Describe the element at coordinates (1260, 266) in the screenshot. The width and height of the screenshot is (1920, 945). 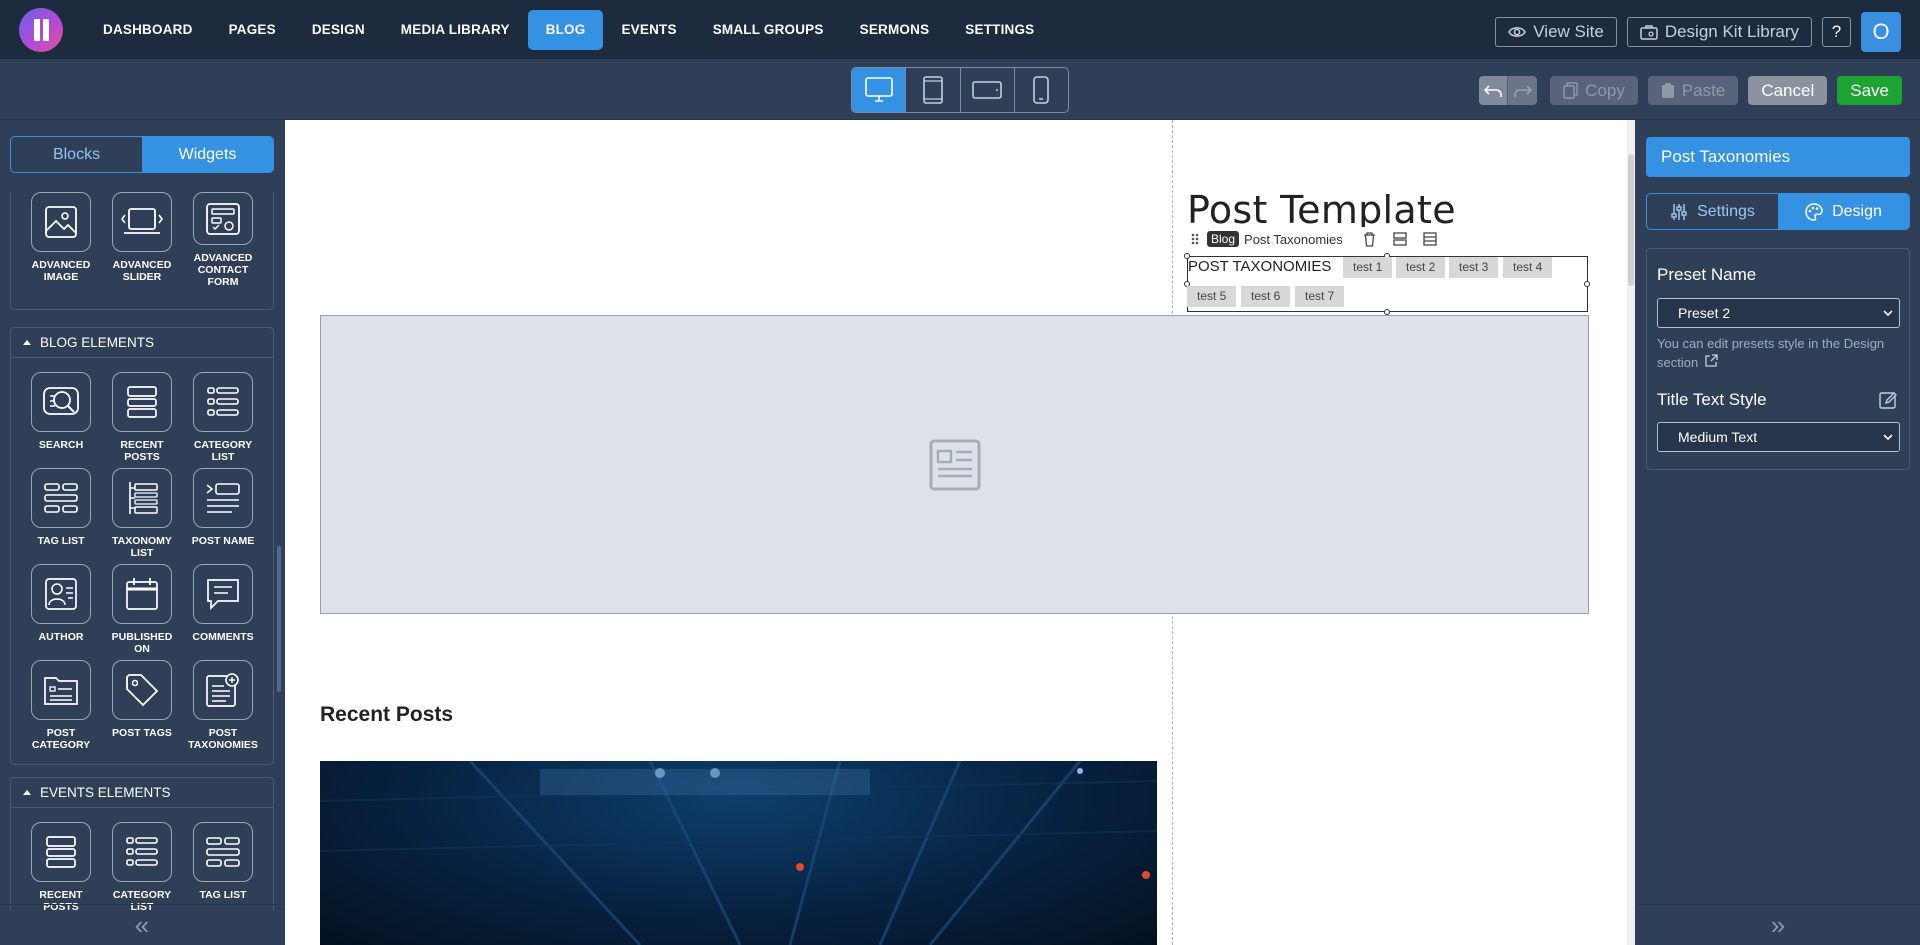
I see `taxonomies-label: POST TAXONOMIES` at that location.